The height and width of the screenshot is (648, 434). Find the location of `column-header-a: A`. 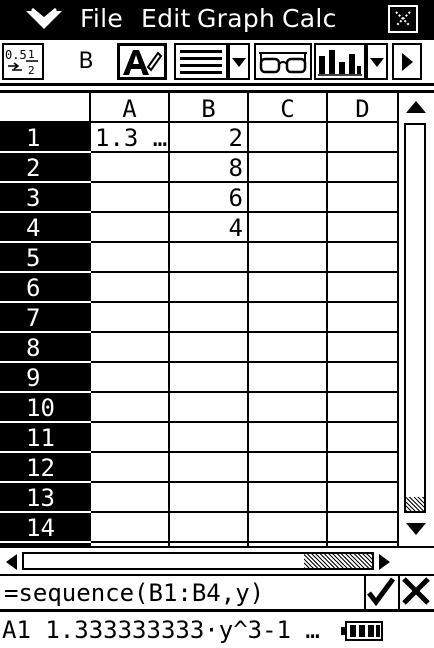

column-header-a: A is located at coordinates (130, 108).